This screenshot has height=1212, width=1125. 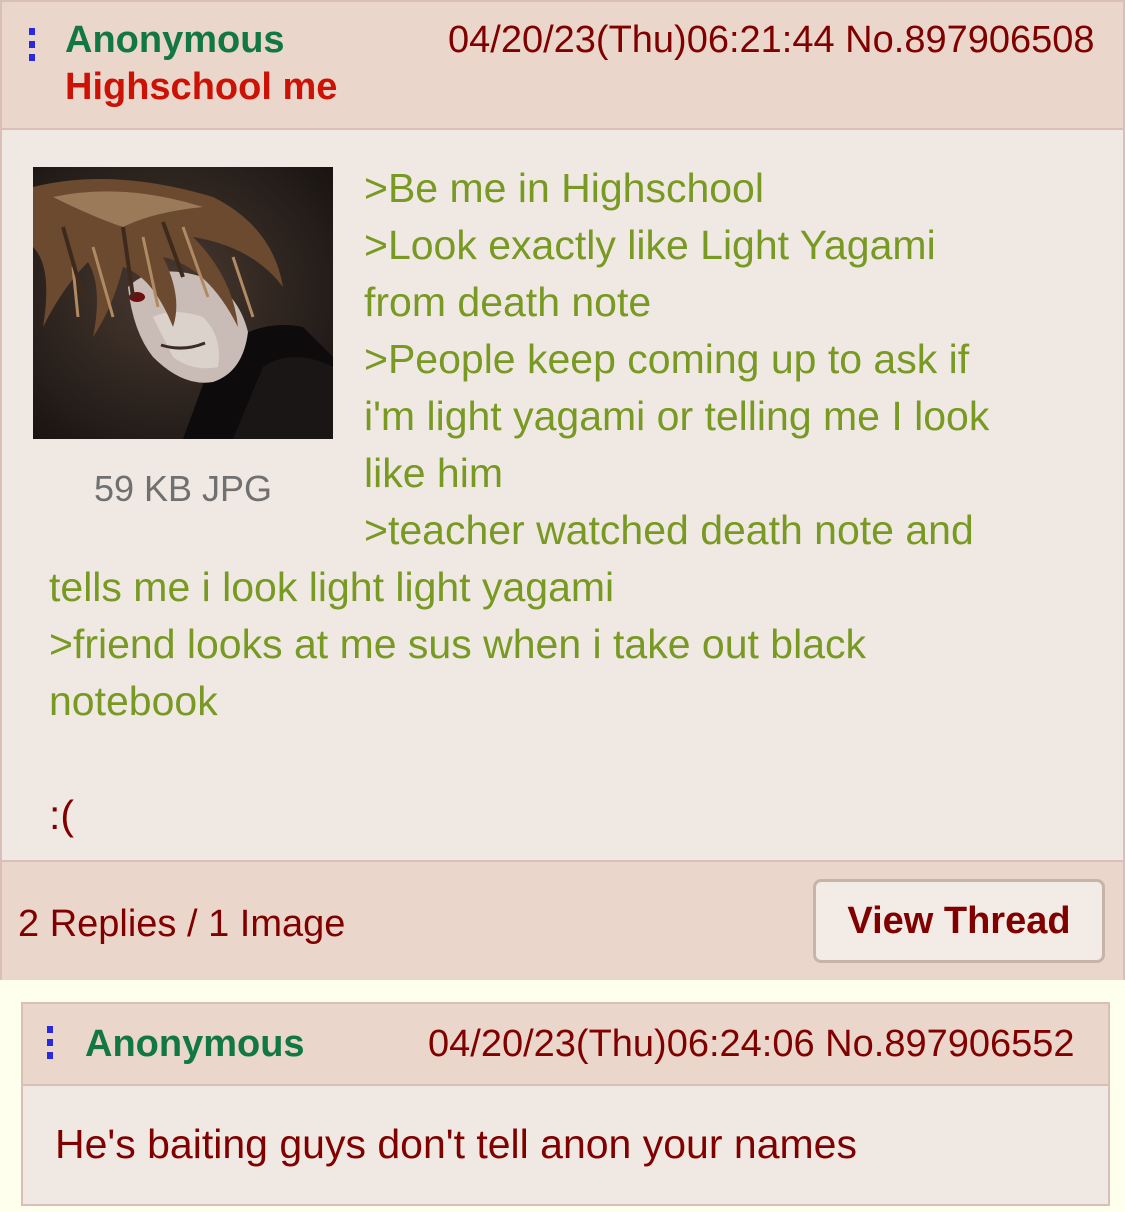 I want to click on greentext-line: from death note, so click(x=508, y=302).